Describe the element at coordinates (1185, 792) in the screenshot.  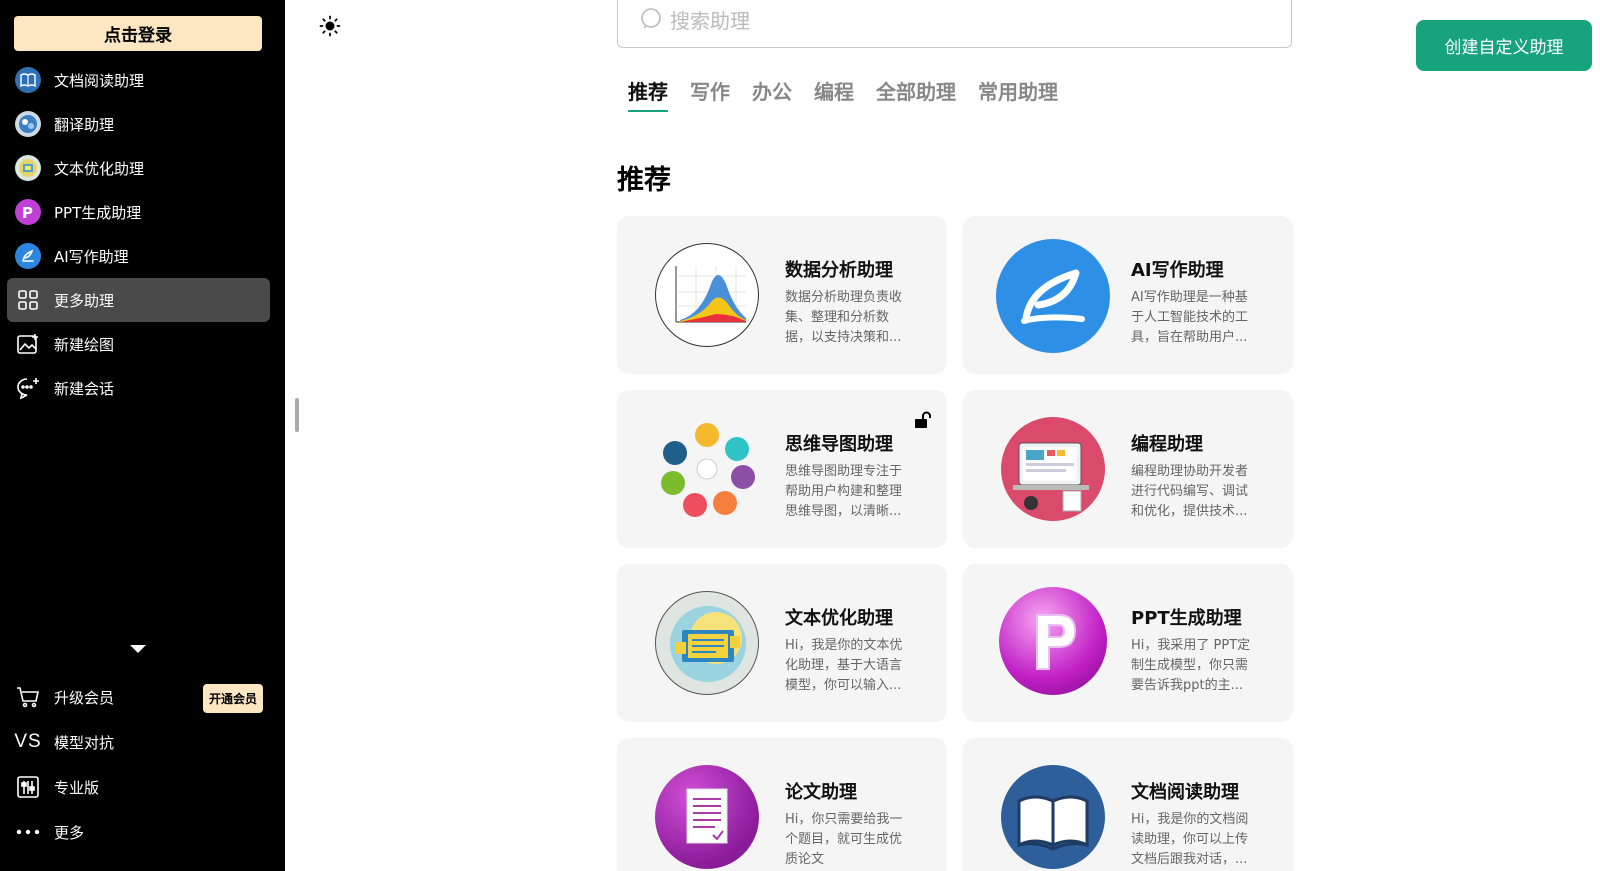
I see `card-title: 文档阅读助理` at that location.